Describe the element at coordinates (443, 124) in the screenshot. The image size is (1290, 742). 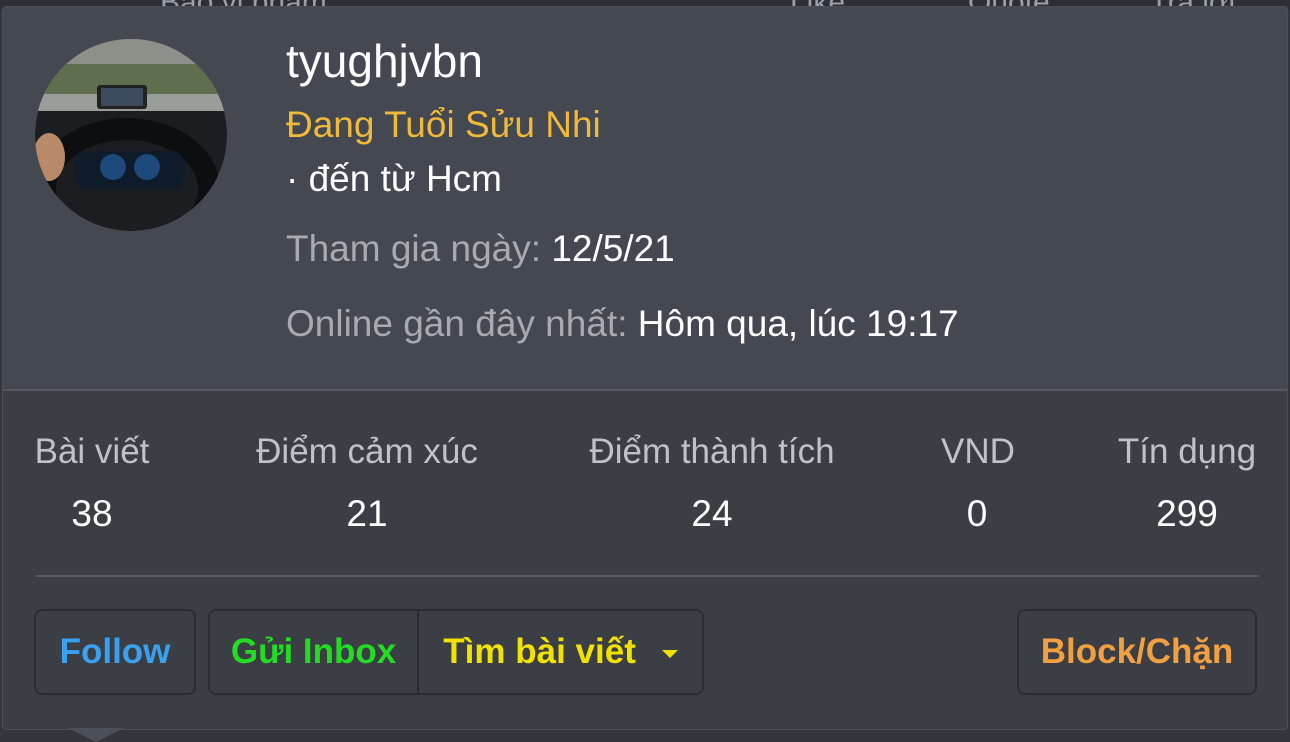
I see `member-title: Đang Tuổi Sửu Nhi` at that location.